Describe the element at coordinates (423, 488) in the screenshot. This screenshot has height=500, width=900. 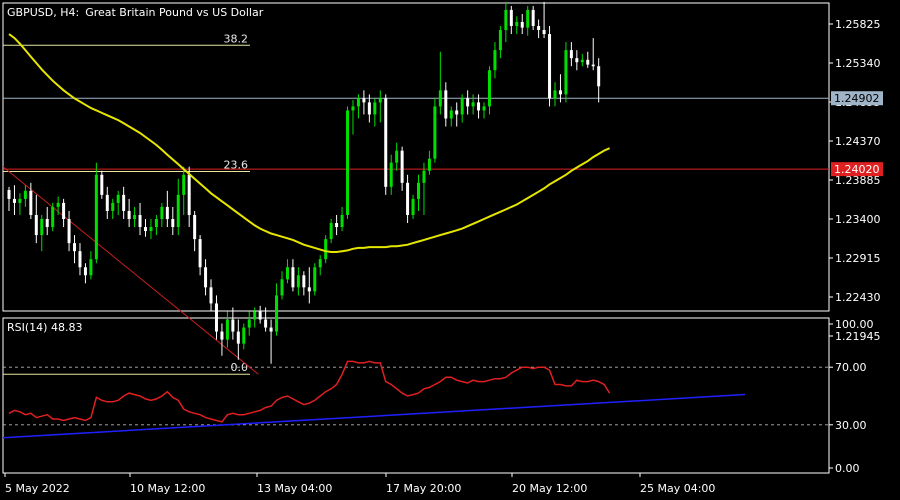
I see `time-axis-label: 17 May 20:00` at that location.